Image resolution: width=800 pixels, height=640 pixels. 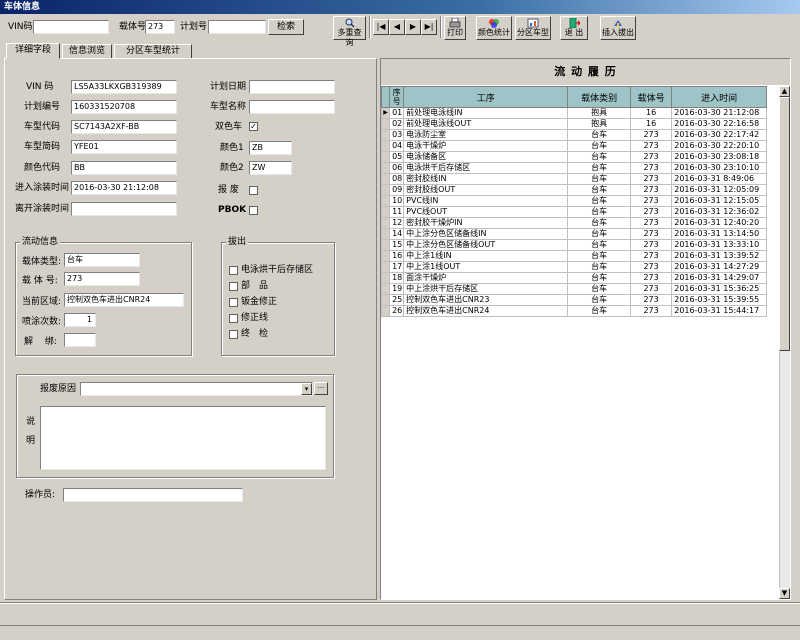 I want to click on plan-search-input, so click(x=237, y=27).